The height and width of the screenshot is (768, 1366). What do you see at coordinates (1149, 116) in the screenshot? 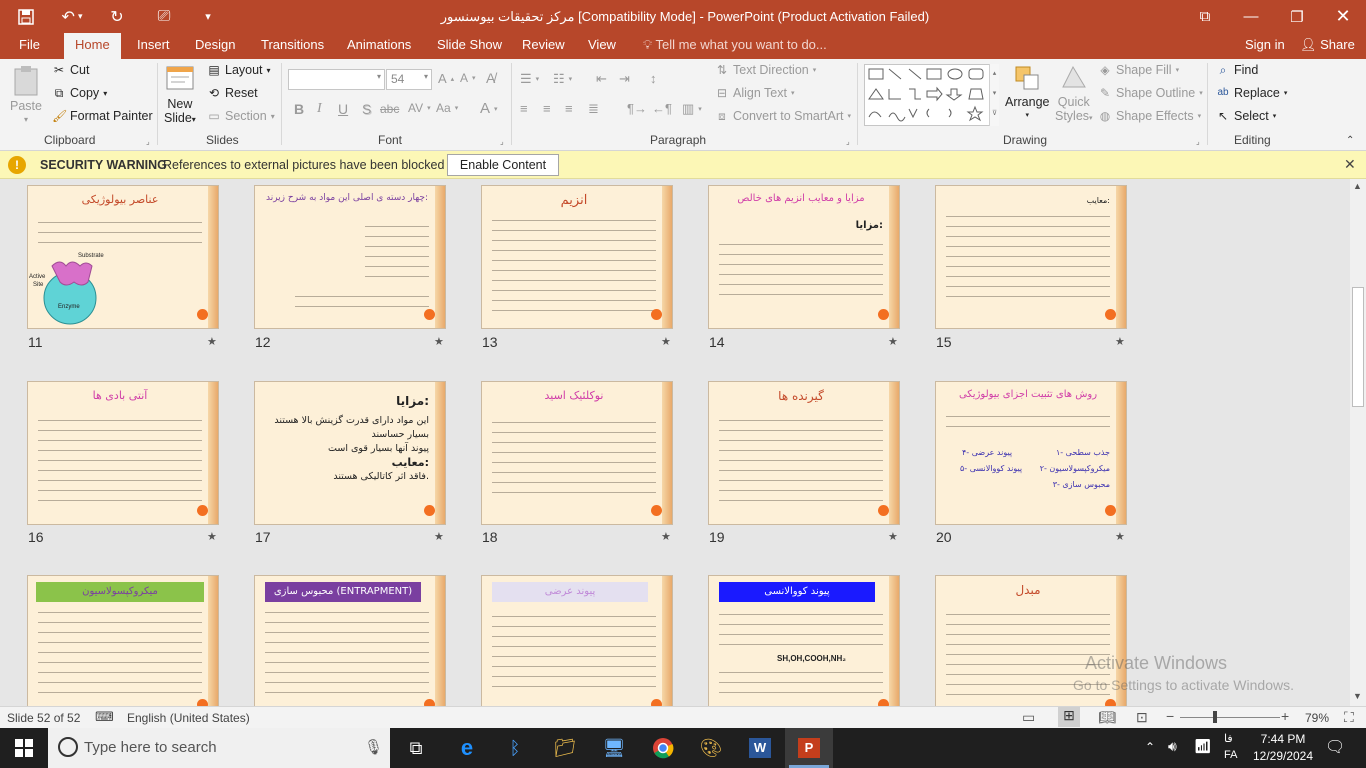
I see `shape-effects-button: ◍ Shape Effects ▾` at bounding box center [1149, 116].